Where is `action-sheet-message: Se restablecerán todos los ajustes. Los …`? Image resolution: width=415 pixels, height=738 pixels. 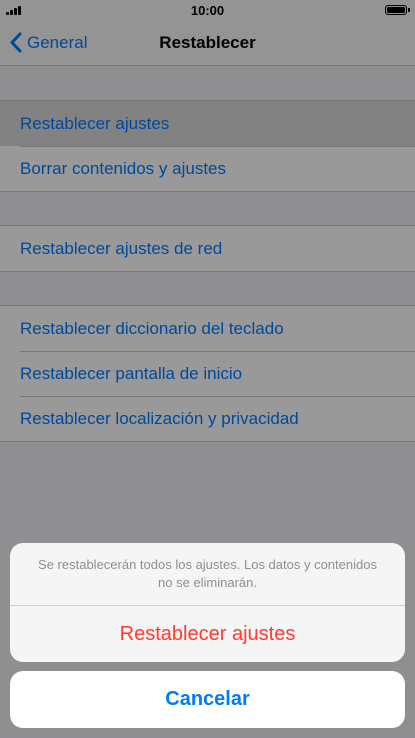
action-sheet-message: Se restablecerán todos los ajustes. Los … is located at coordinates (207, 573).